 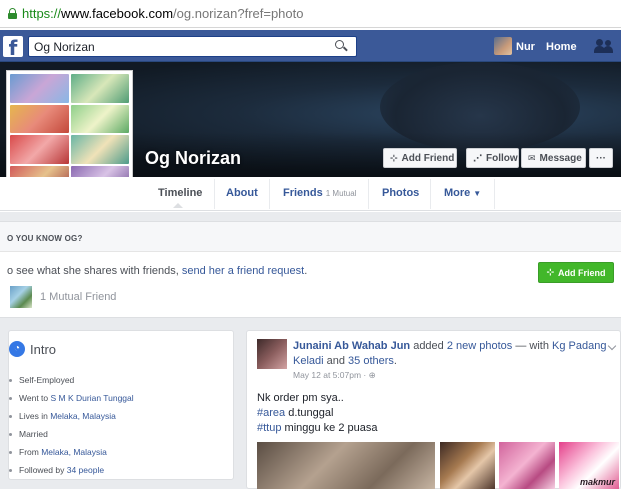 What do you see at coordinates (351, 346) in the screenshot?
I see `post-author-link: Junaini Ab Wahab Jun` at bounding box center [351, 346].